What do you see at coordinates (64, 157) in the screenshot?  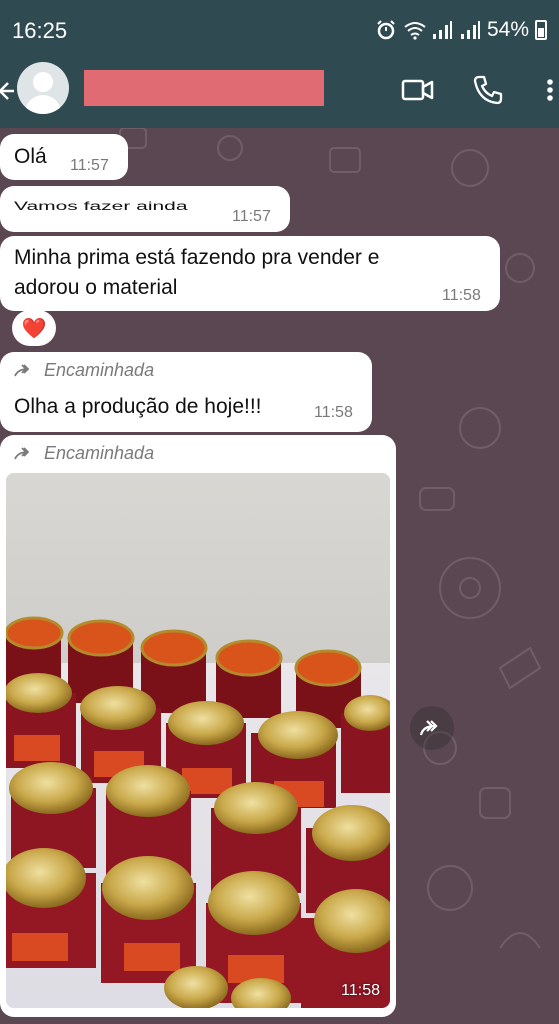 I see `message-bubble: Olá 11:57` at bounding box center [64, 157].